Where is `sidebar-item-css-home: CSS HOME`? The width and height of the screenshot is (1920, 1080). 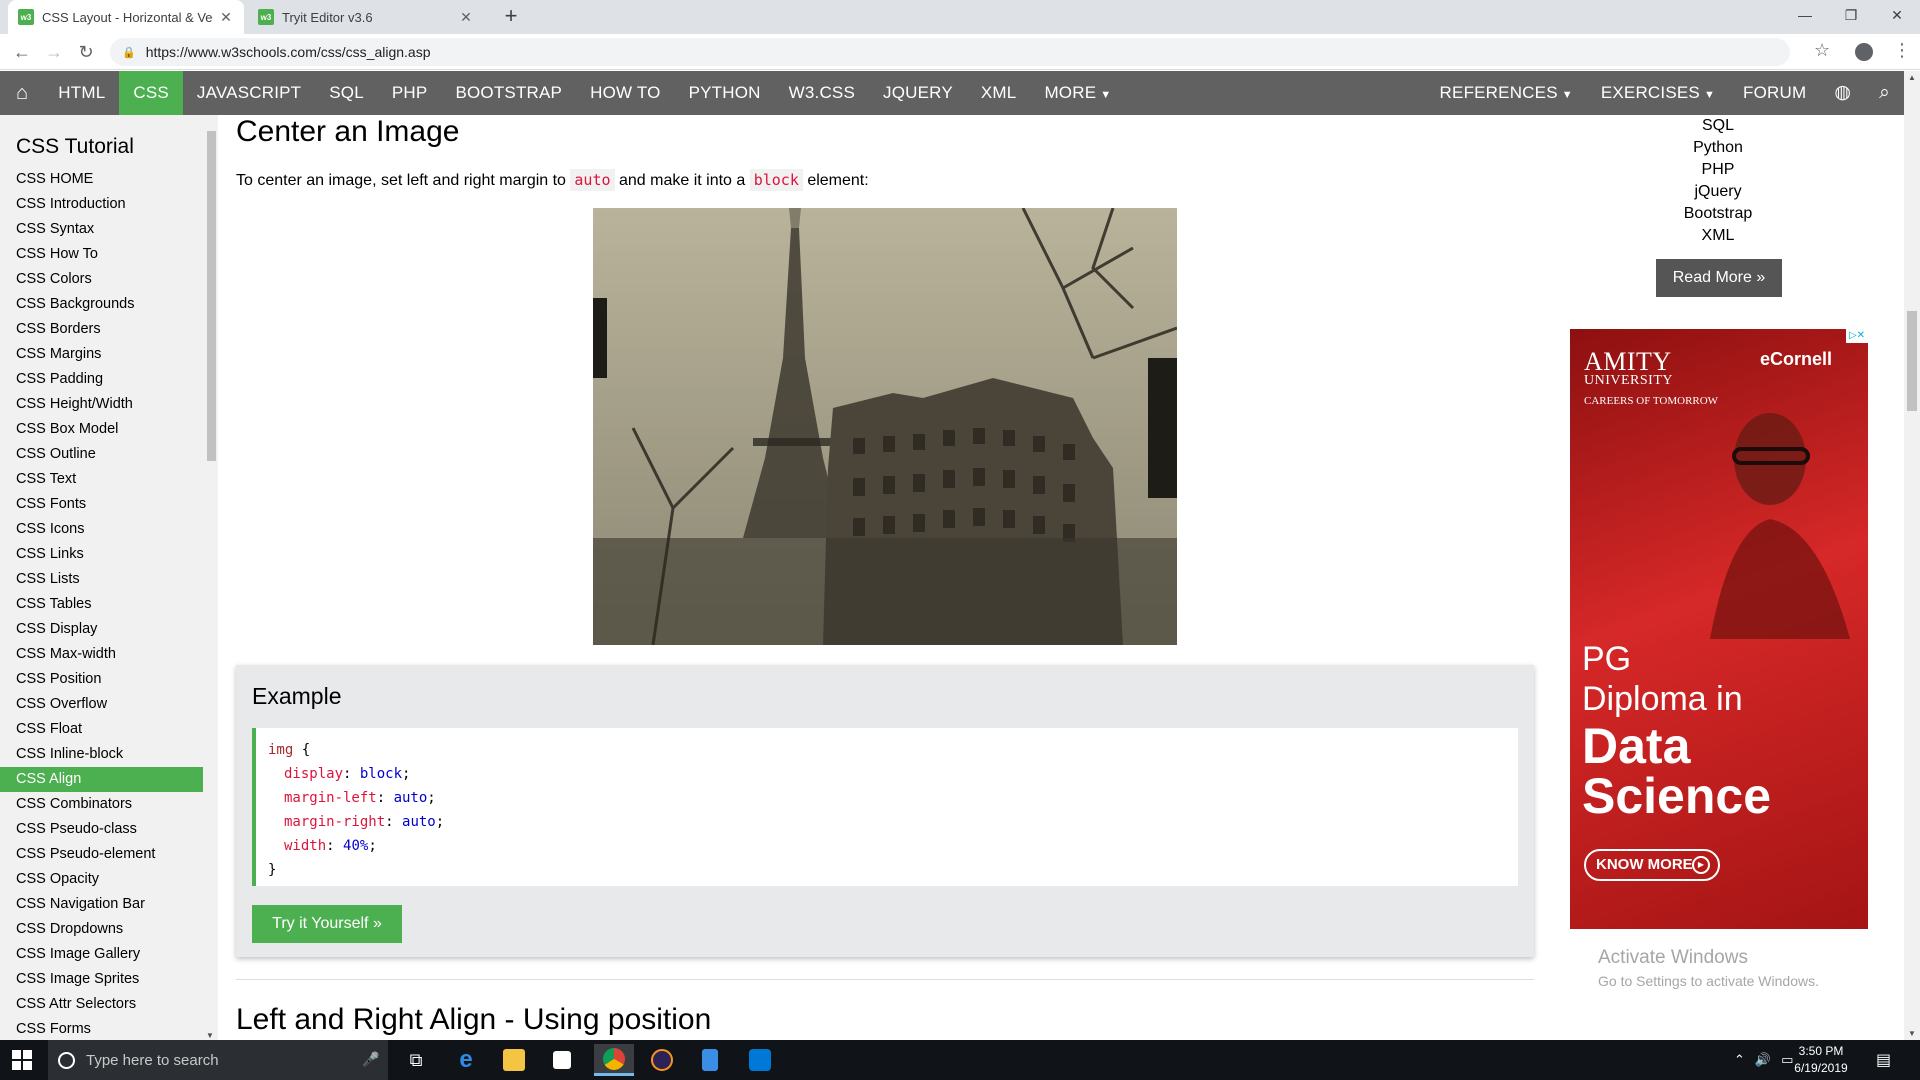 sidebar-item-css-home: CSS HOME is located at coordinates (101, 179).